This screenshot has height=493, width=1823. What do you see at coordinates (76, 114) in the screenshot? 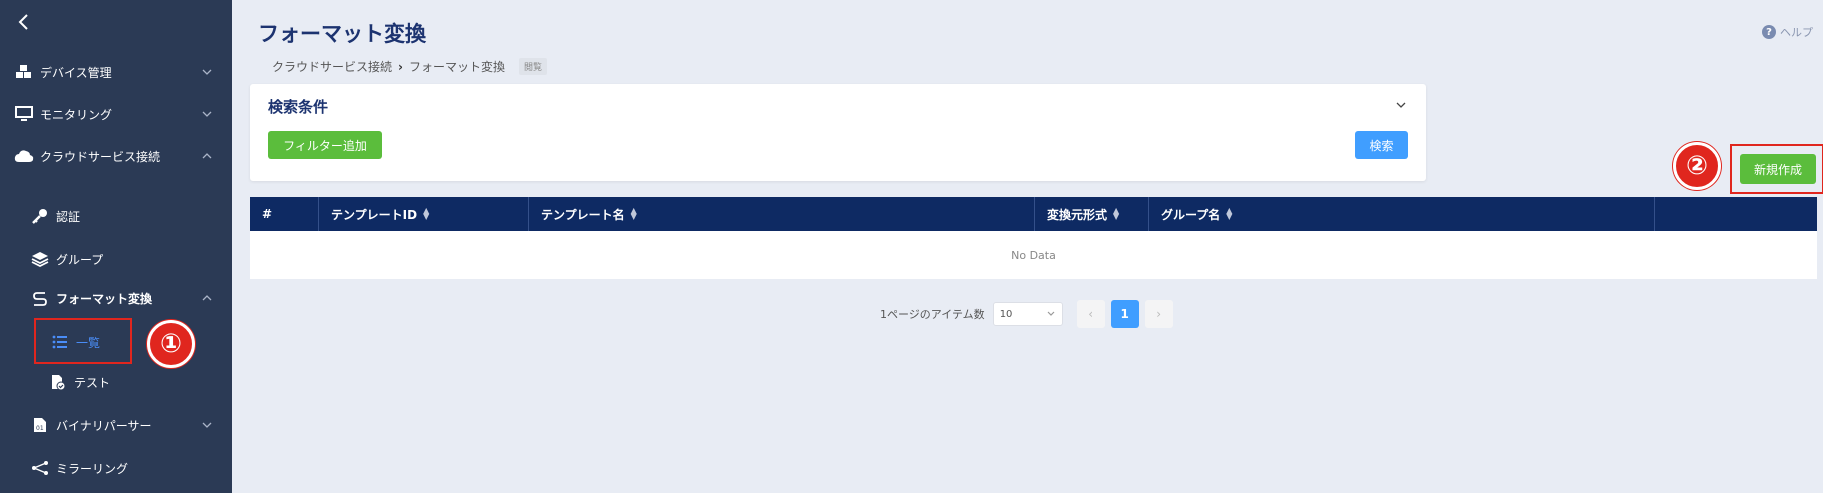
I see `sidebar-item-label: モニタリング` at bounding box center [76, 114].